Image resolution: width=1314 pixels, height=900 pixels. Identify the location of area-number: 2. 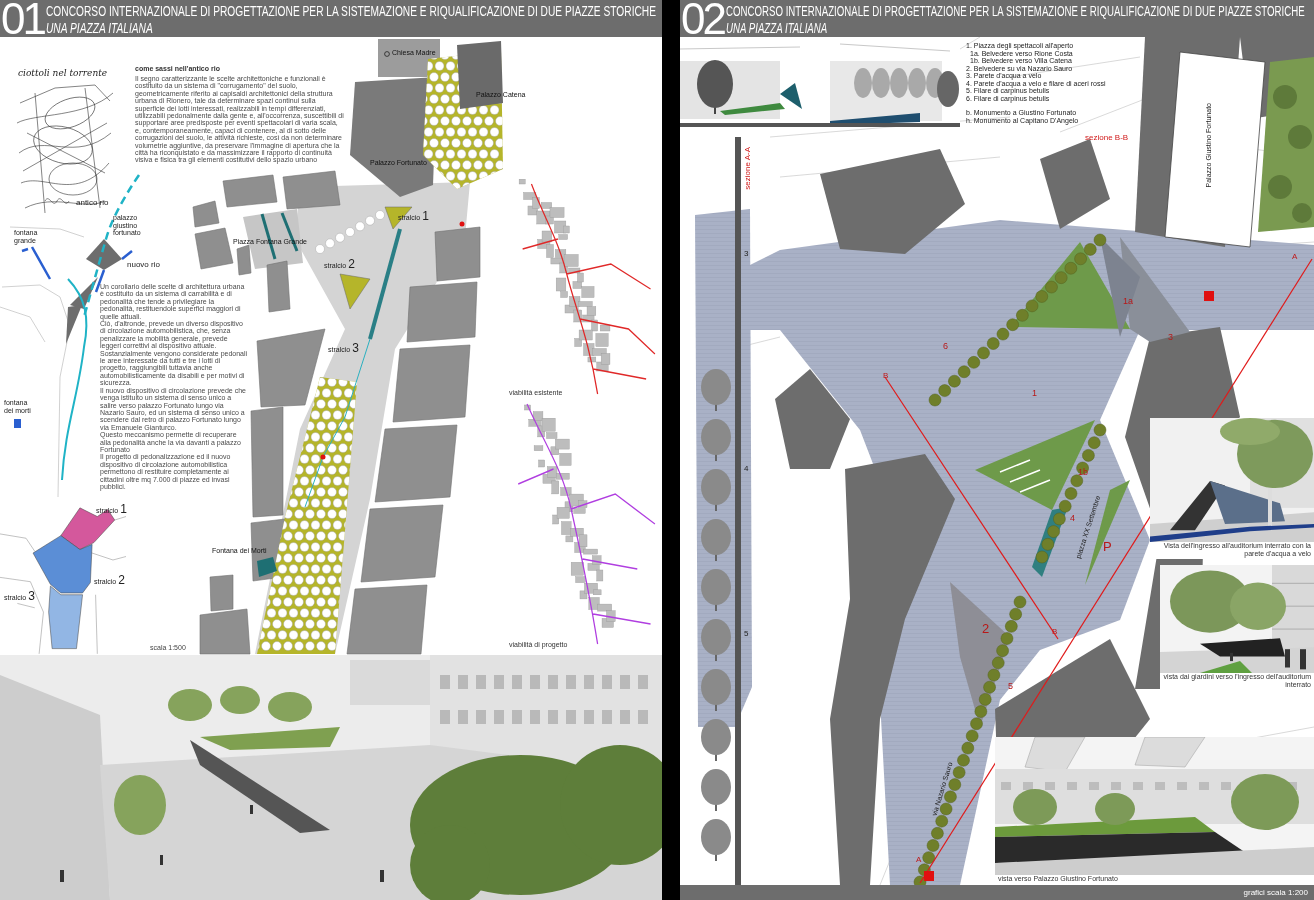
(986, 628).